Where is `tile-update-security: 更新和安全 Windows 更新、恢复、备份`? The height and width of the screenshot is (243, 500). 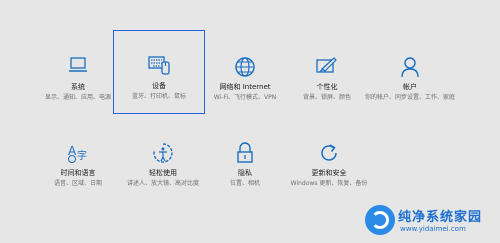 tile-update-security: 更新和安全 Windows 更新、恢复、备份 is located at coordinates (329, 160).